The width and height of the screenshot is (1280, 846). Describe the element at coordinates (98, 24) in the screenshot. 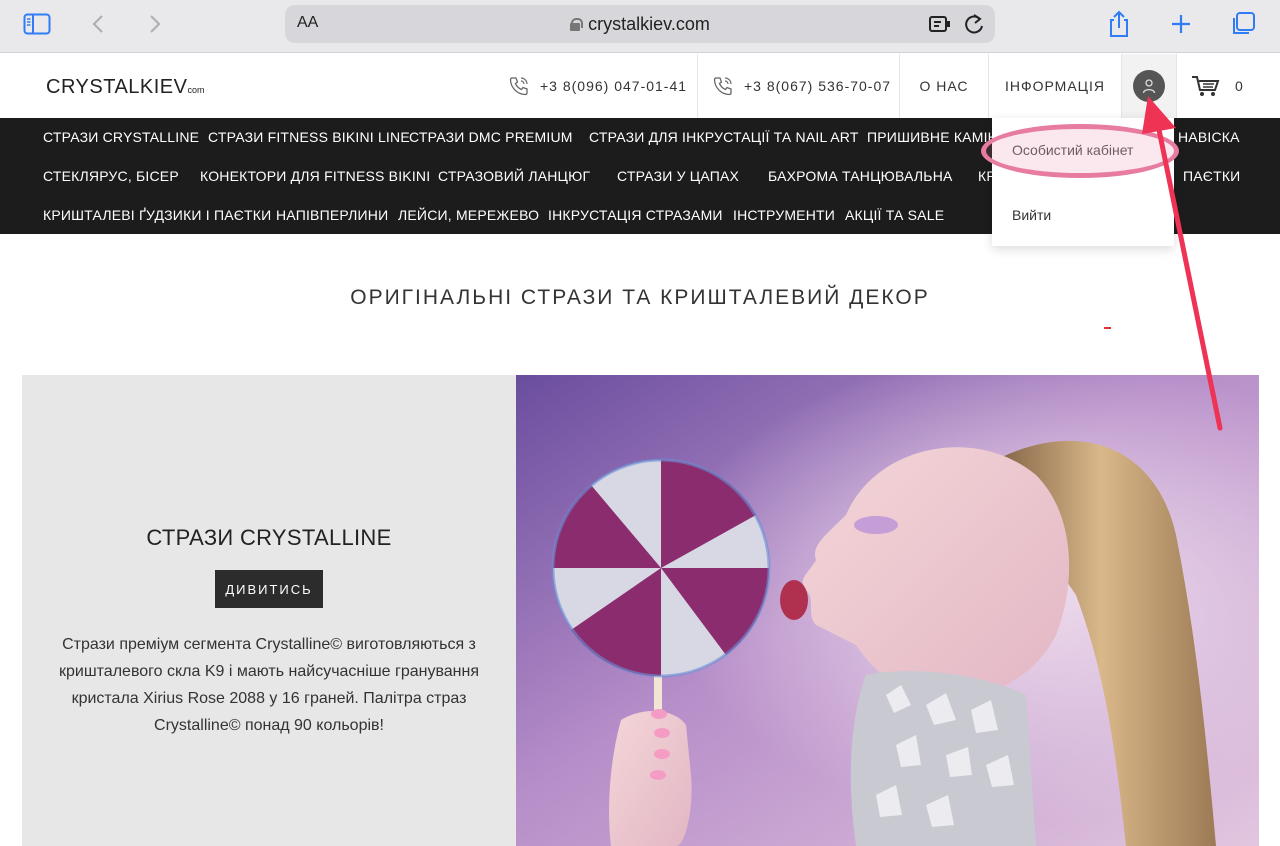

I see `back-icon` at that location.